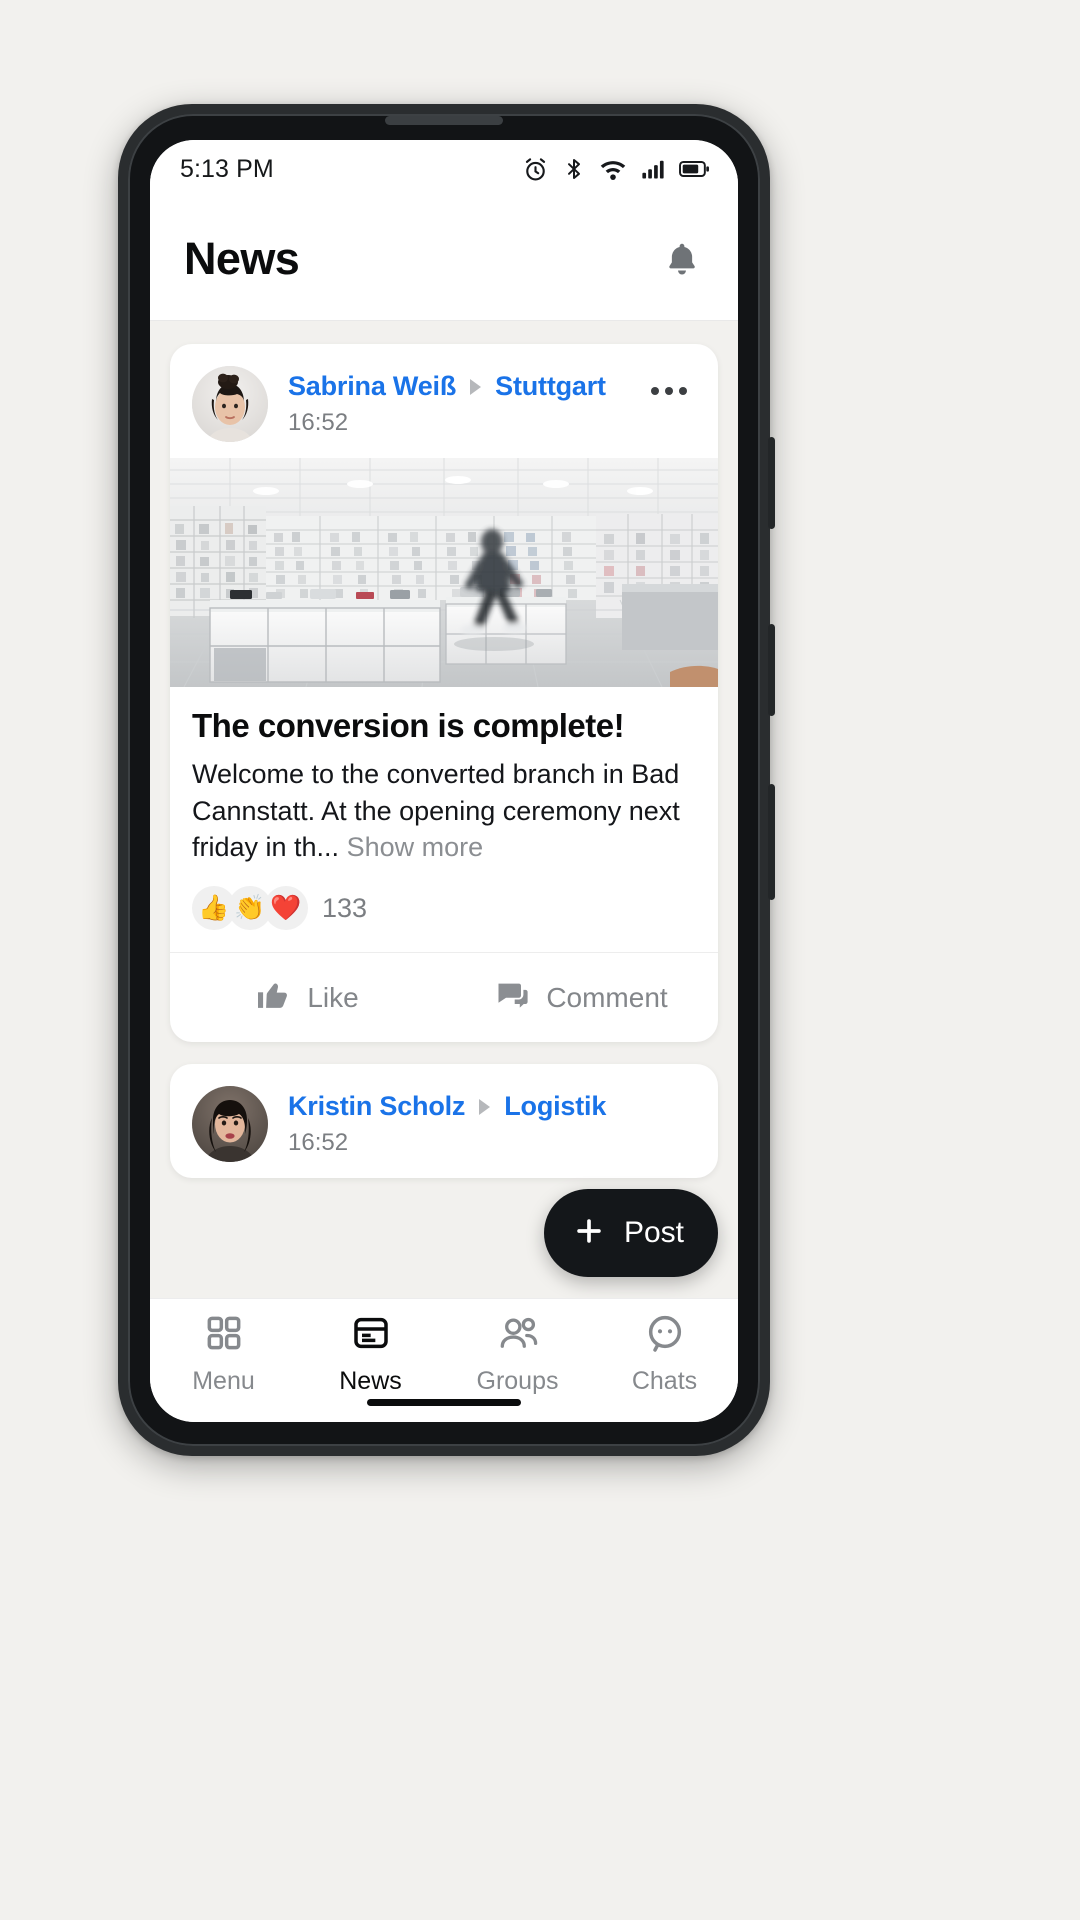 This screenshot has height=1920, width=1080. What do you see at coordinates (345, 907) in the screenshot?
I see `reaction-count: 133` at bounding box center [345, 907].